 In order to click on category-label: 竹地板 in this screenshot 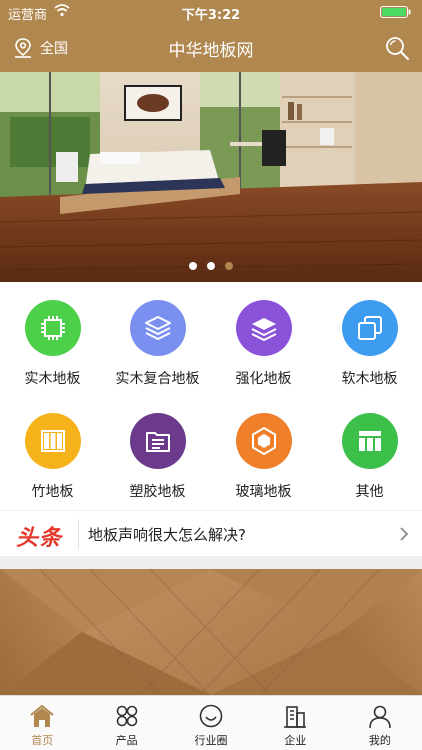, I will do `click(52, 492)`.